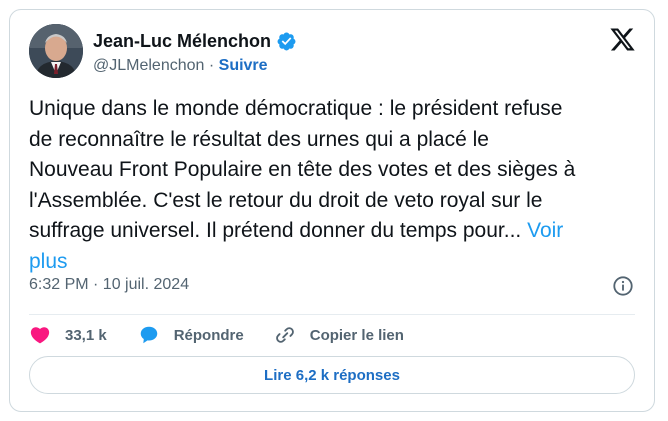 Image resolution: width=668 pixels, height=421 pixels. I want to click on reply-label: Répondre, so click(208, 335).